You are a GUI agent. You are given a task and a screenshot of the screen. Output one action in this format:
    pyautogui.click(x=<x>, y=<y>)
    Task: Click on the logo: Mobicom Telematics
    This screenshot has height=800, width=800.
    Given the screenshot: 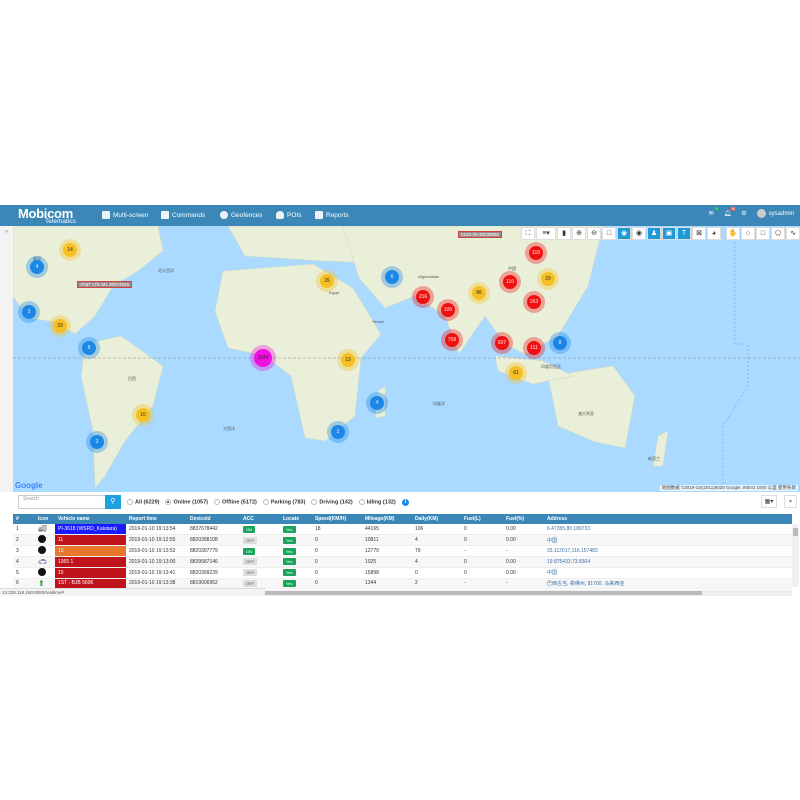 What is the action you would take?
    pyautogui.click(x=58, y=216)
    